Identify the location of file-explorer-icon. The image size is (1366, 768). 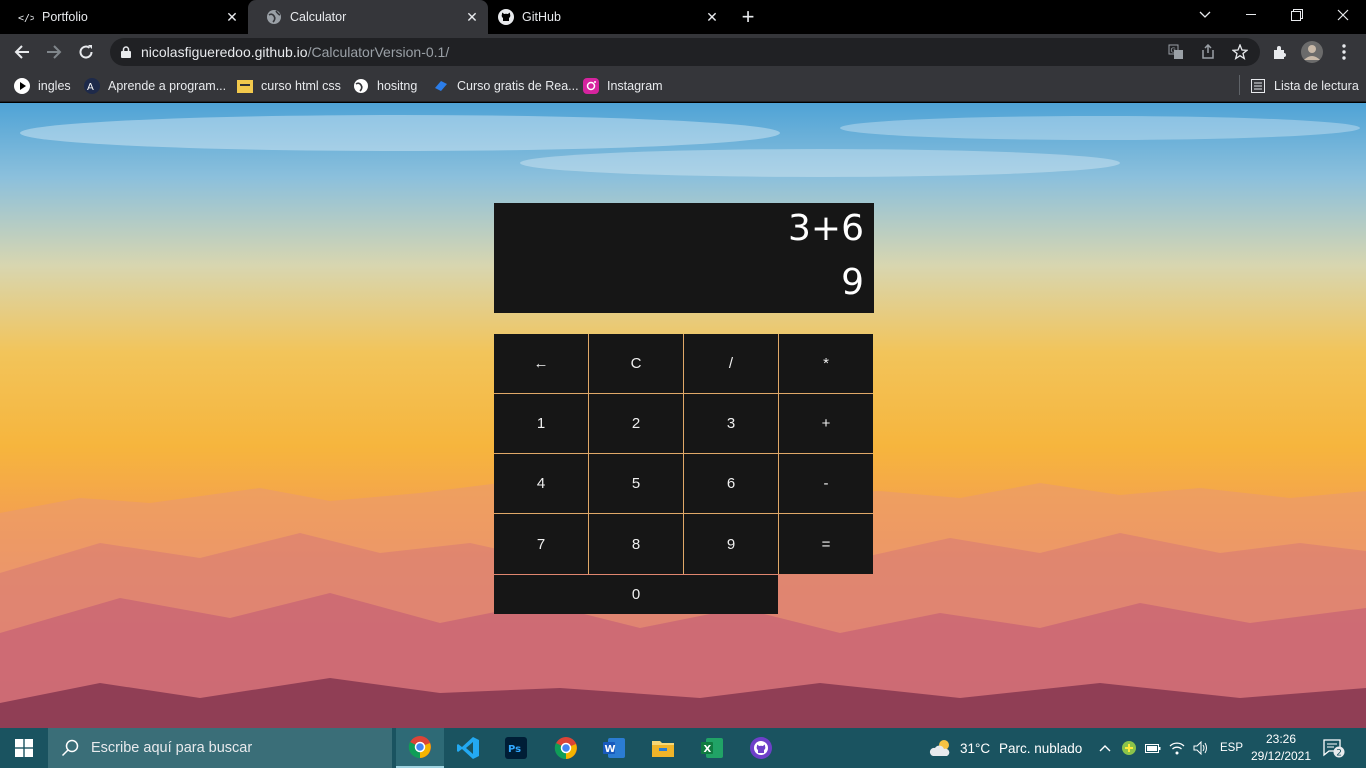
(663, 748).